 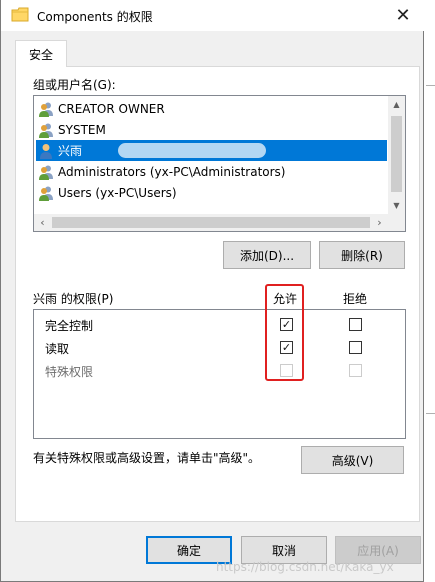 What do you see at coordinates (74, 85) in the screenshot?
I see `groups-label: 组或用户名(G):` at bounding box center [74, 85].